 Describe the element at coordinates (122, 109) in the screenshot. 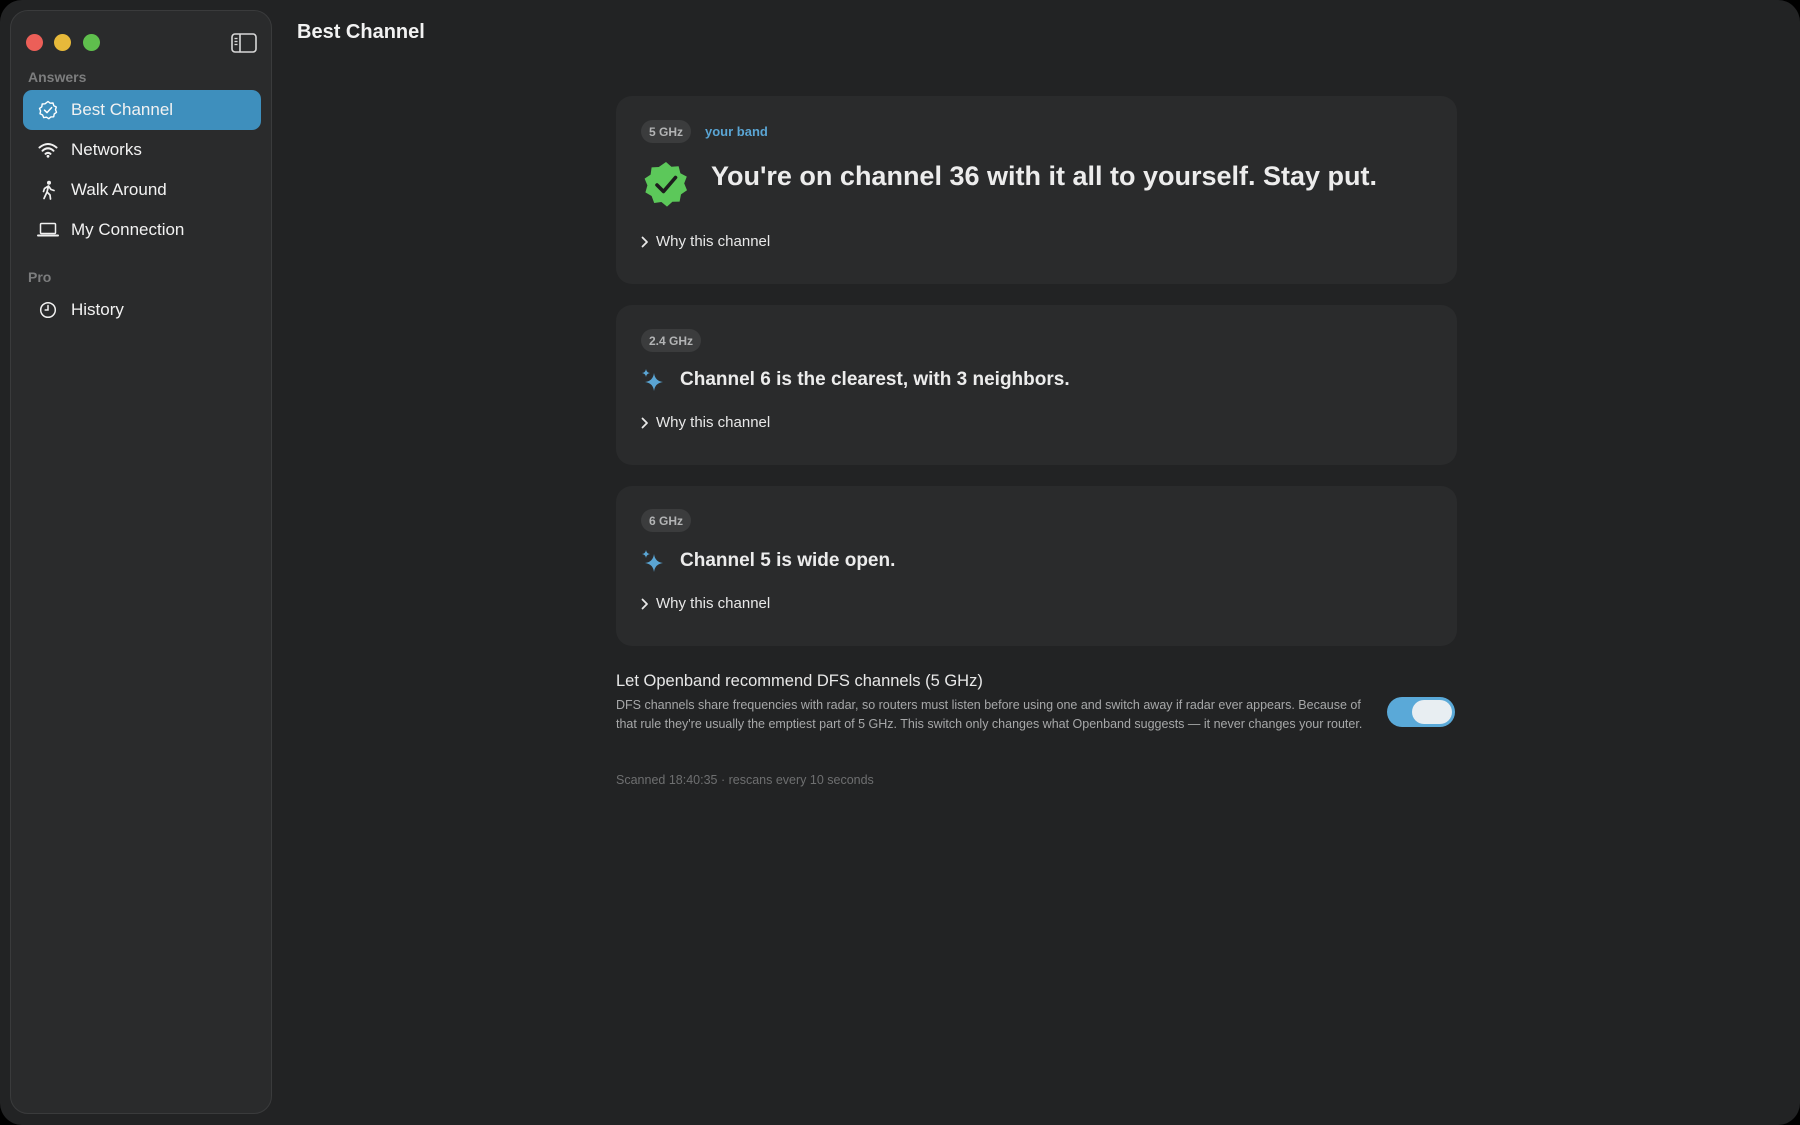

I see `sidebar-item-label: Best Channel` at that location.